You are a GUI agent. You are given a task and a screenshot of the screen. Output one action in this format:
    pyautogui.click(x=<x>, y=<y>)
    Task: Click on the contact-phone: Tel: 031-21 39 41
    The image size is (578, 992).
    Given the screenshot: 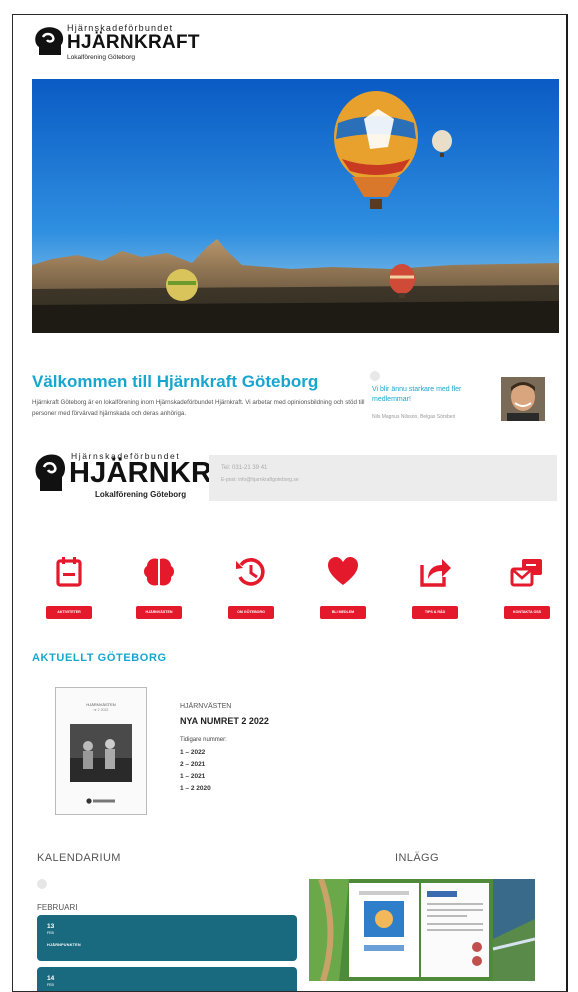 What is the action you would take?
    pyautogui.click(x=244, y=468)
    